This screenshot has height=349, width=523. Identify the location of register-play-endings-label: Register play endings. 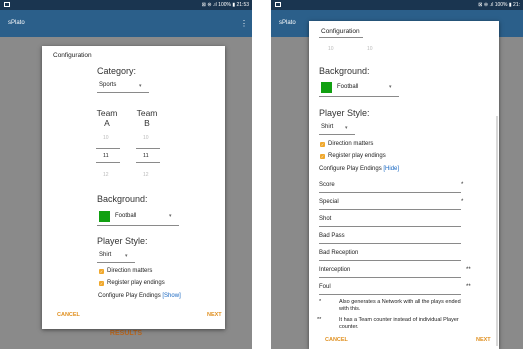
(357, 156).